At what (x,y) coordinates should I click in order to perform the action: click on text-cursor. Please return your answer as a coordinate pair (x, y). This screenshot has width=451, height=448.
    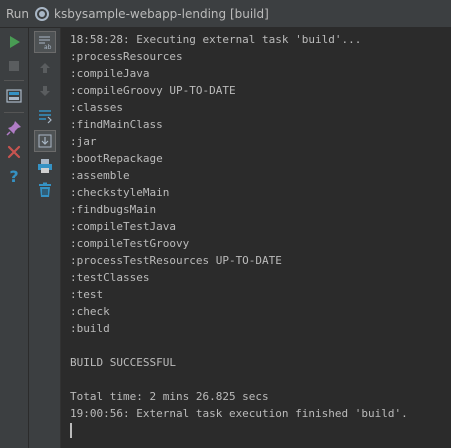
    Looking at the image, I should click on (71, 430).